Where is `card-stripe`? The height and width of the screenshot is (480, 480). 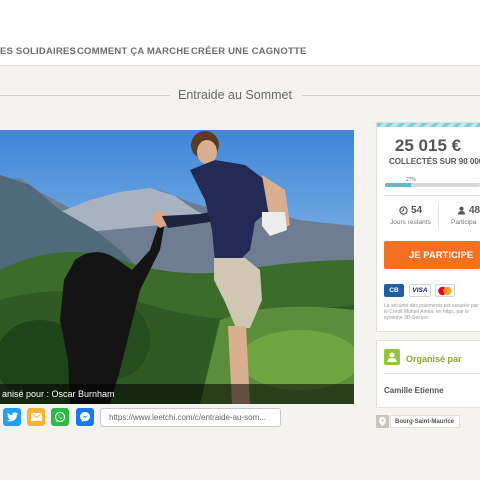 card-stripe is located at coordinates (428, 125).